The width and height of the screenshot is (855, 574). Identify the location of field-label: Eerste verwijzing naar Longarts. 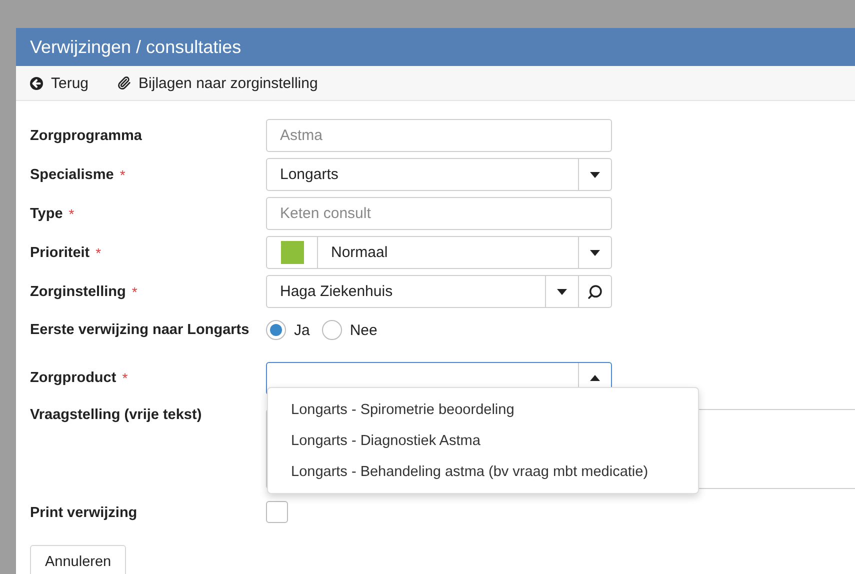
(140, 330).